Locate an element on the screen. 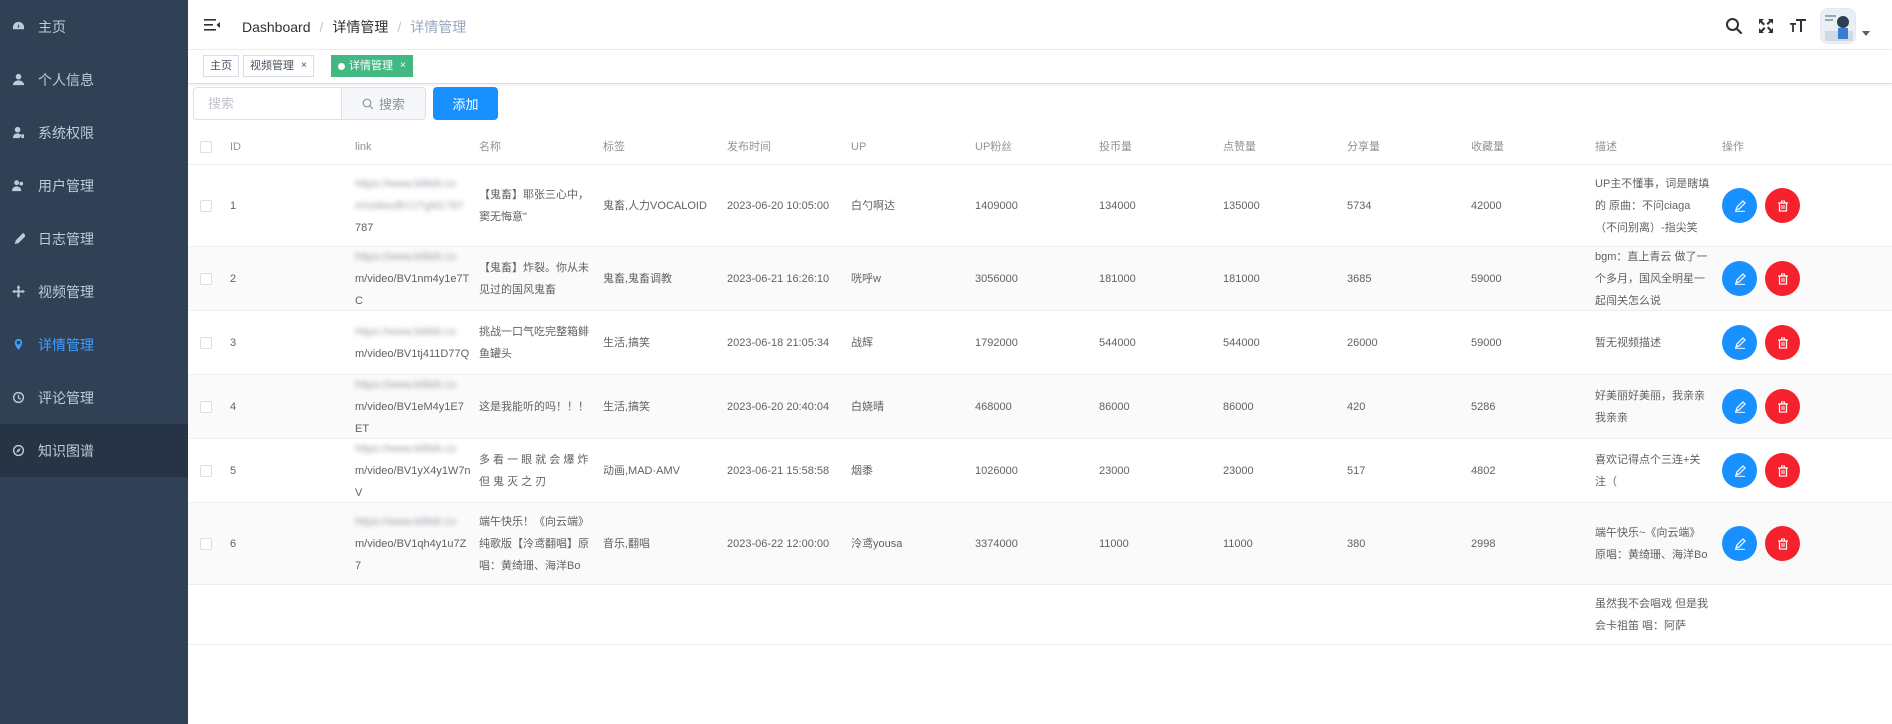 The image size is (1892, 724). add-button: 添加 is located at coordinates (465, 103).